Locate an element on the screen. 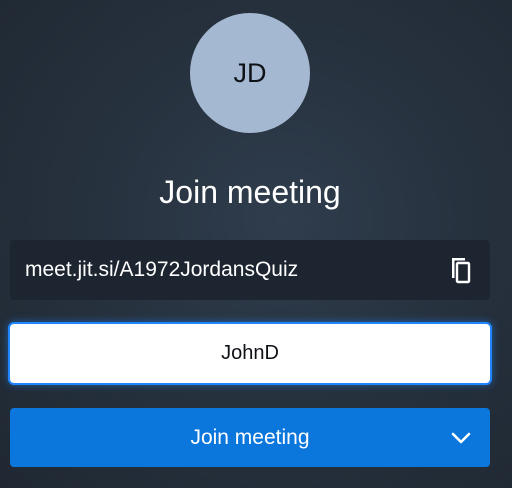 The image size is (512, 488). meeting-url: meet.jit.si/A1972JordansQuiz is located at coordinates (162, 269).